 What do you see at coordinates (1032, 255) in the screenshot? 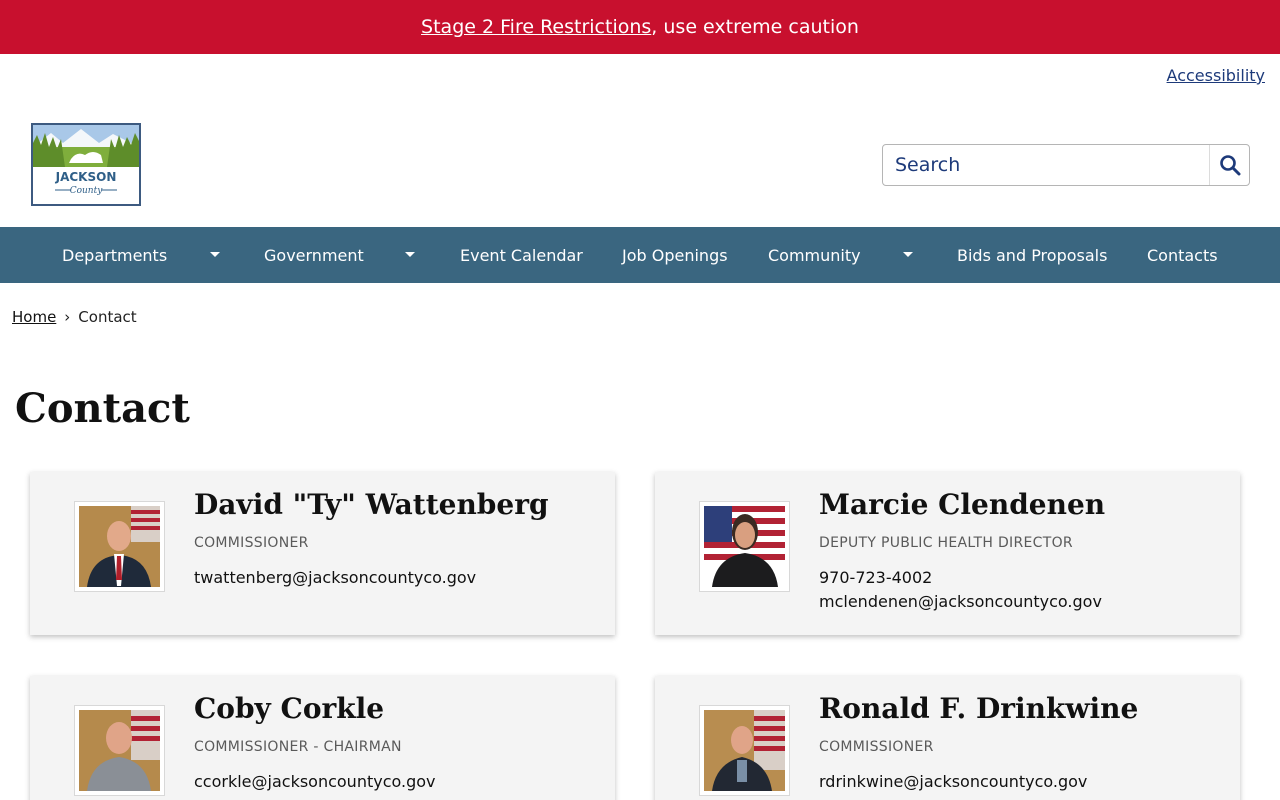
I see `nav-bids-and-proposals: Bids and Proposals` at bounding box center [1032, 255].